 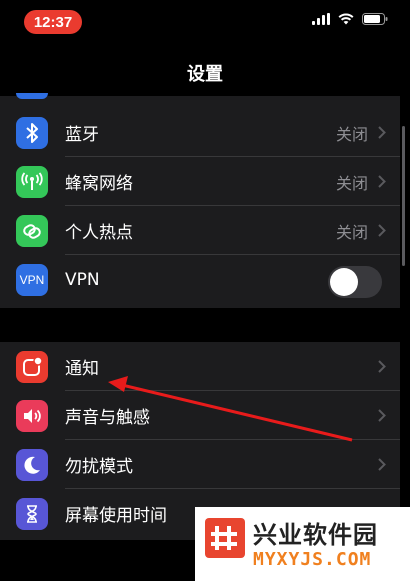 I want to click on row-label: 蜂窝网络, so click(x=99, y=184).